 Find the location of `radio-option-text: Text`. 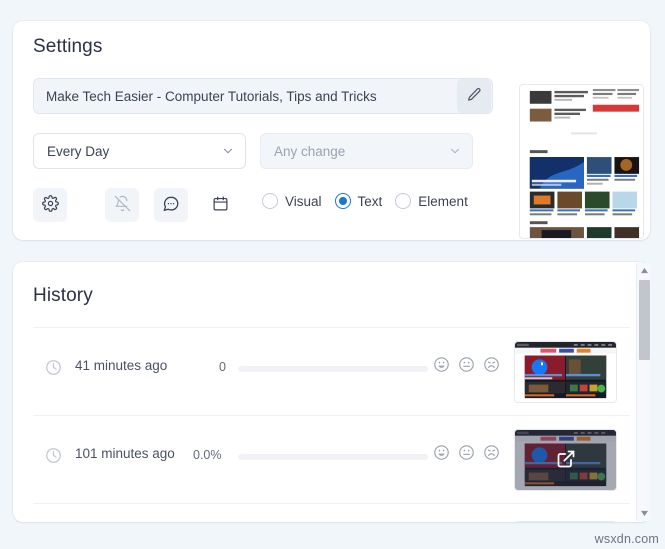

radio-option-text: Text is located at coordinates (358, 201).